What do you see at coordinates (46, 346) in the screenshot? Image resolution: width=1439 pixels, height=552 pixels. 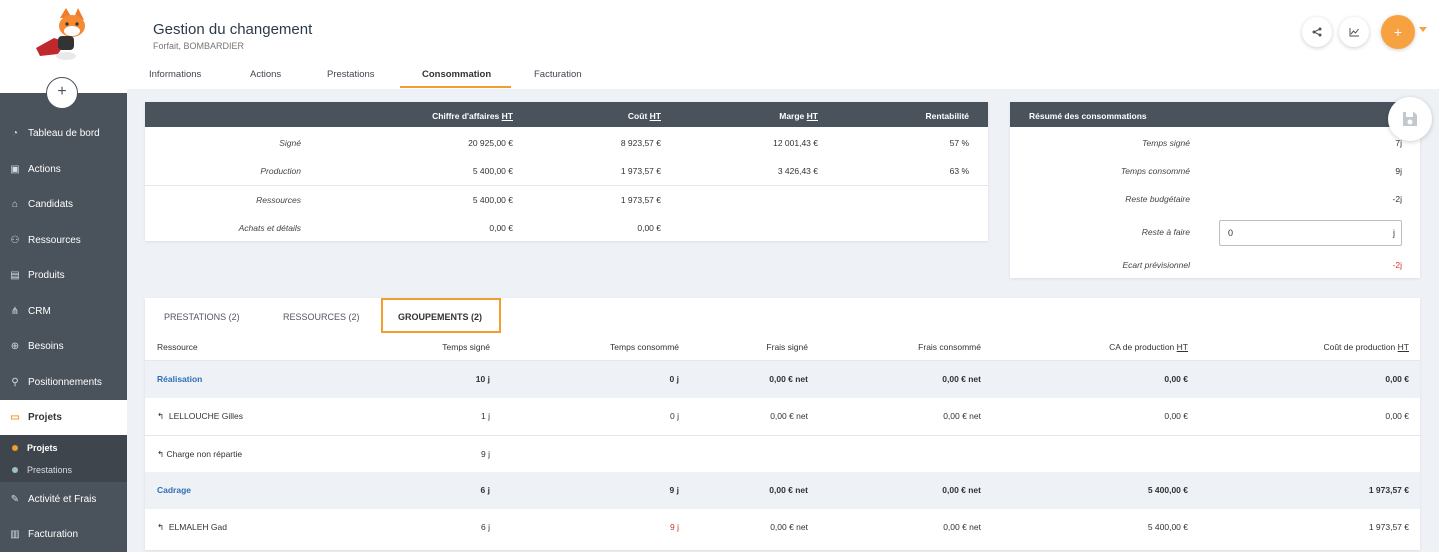 I see `nav-label: Besoins` at bounding box center [46, 346].